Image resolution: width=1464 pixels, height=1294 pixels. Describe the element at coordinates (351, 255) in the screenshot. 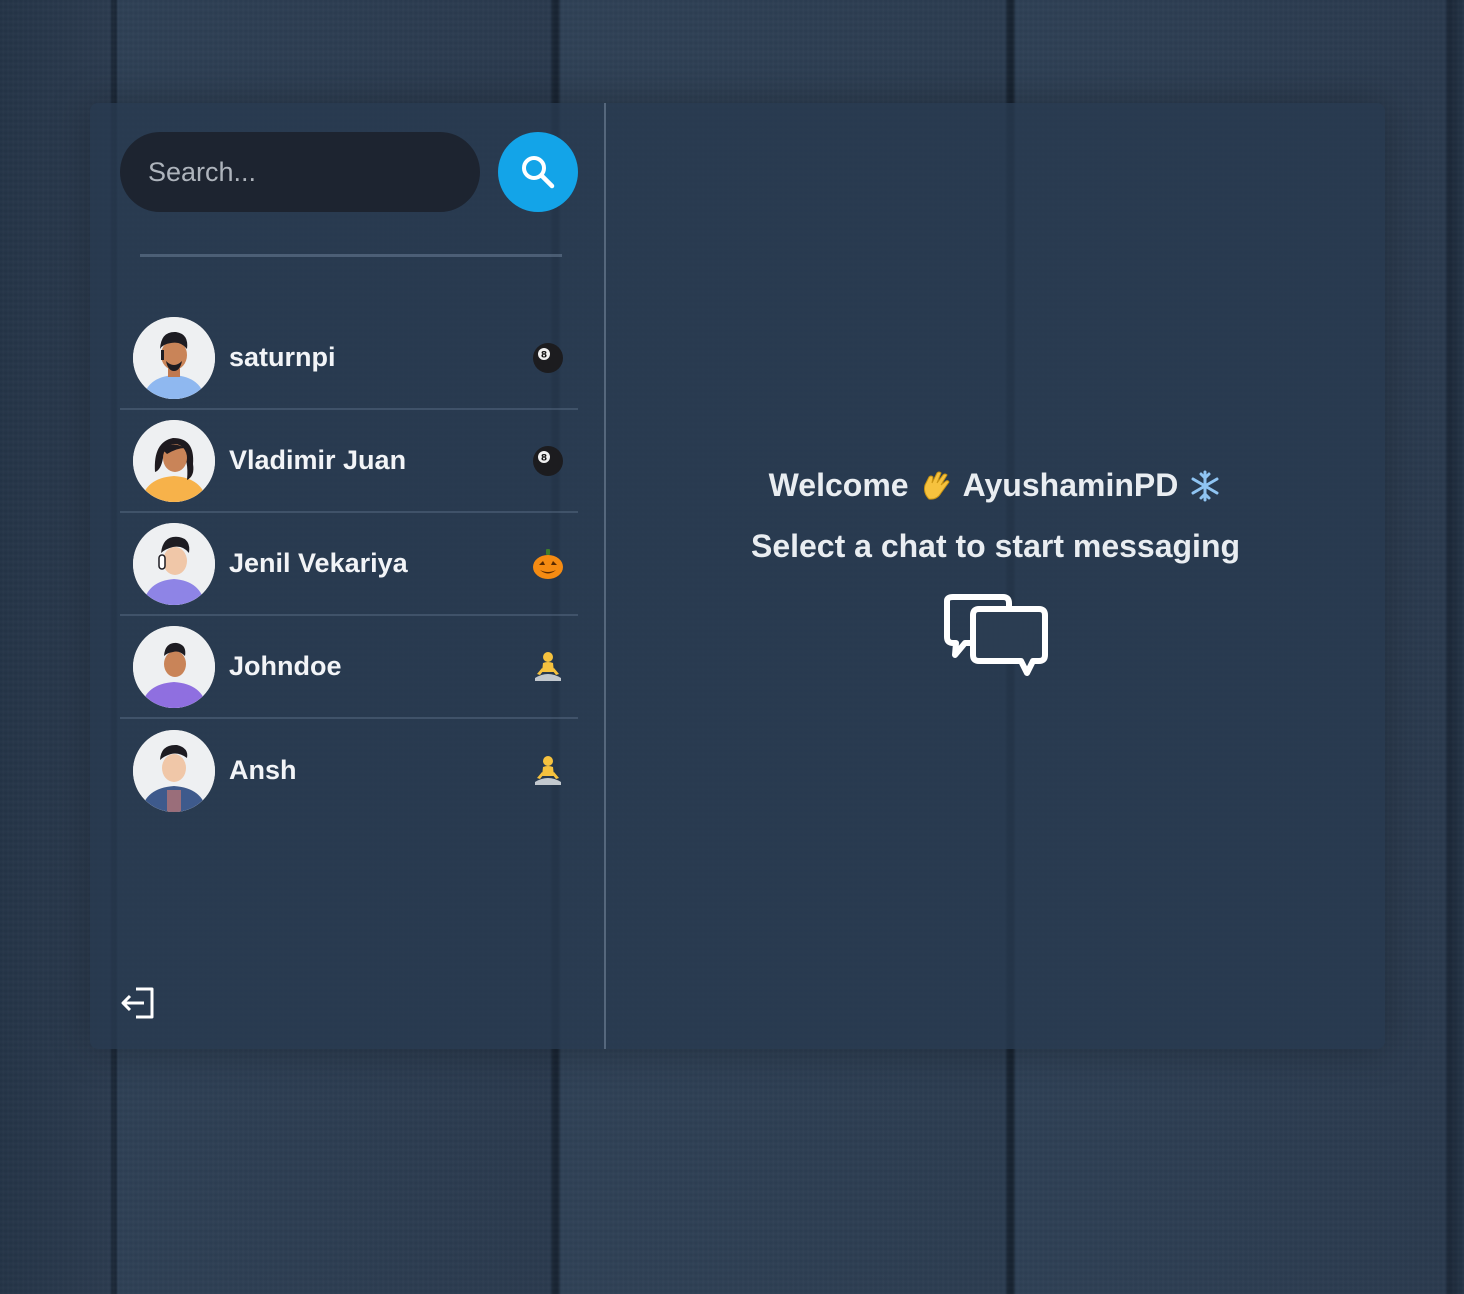

I see `divider` at that location.